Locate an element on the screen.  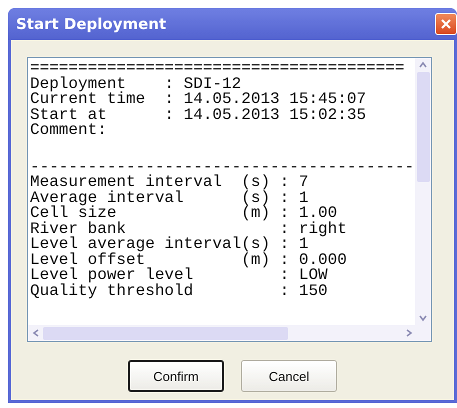
scroll-down-icon is located at coordinates (423, 318).